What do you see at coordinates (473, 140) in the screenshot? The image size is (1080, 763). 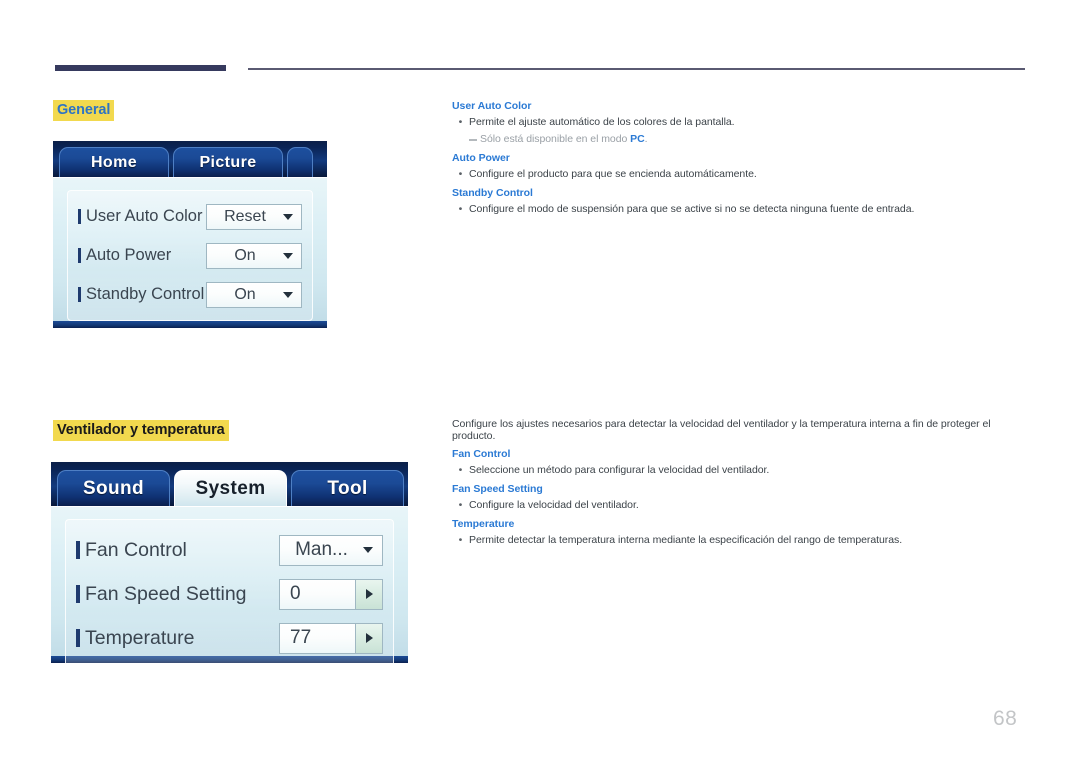 I see `note-dash-icon` at bounding box center [473, 140].